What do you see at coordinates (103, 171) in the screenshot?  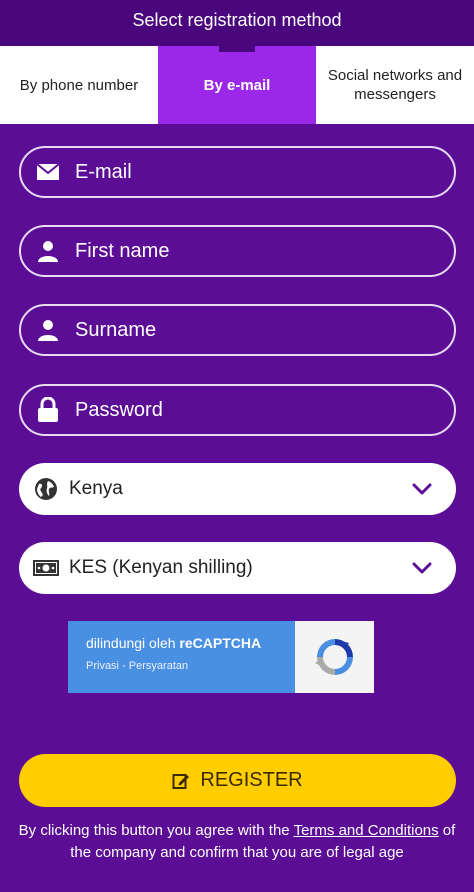 I see `email-placeholder: E-mail` at bounding box center [103, 171].